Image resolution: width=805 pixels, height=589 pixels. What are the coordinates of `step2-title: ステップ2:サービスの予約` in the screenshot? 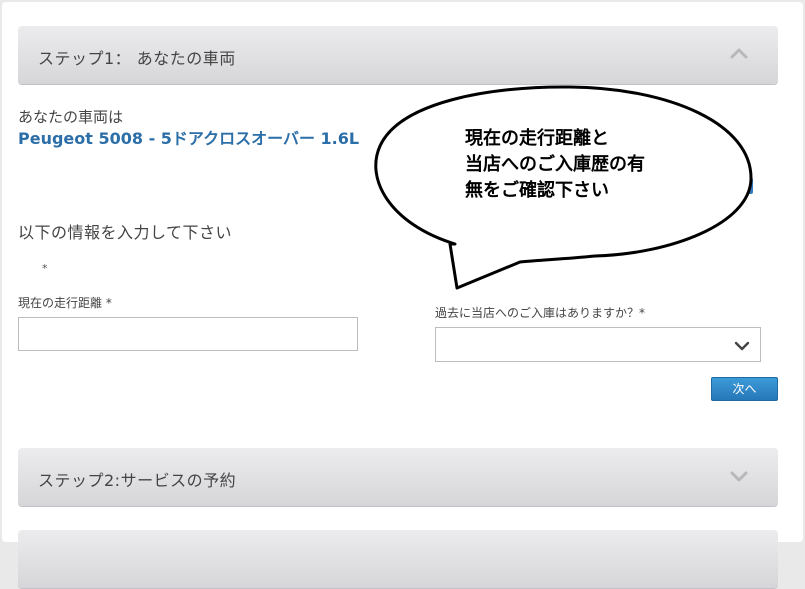 It's located at (137, 480).